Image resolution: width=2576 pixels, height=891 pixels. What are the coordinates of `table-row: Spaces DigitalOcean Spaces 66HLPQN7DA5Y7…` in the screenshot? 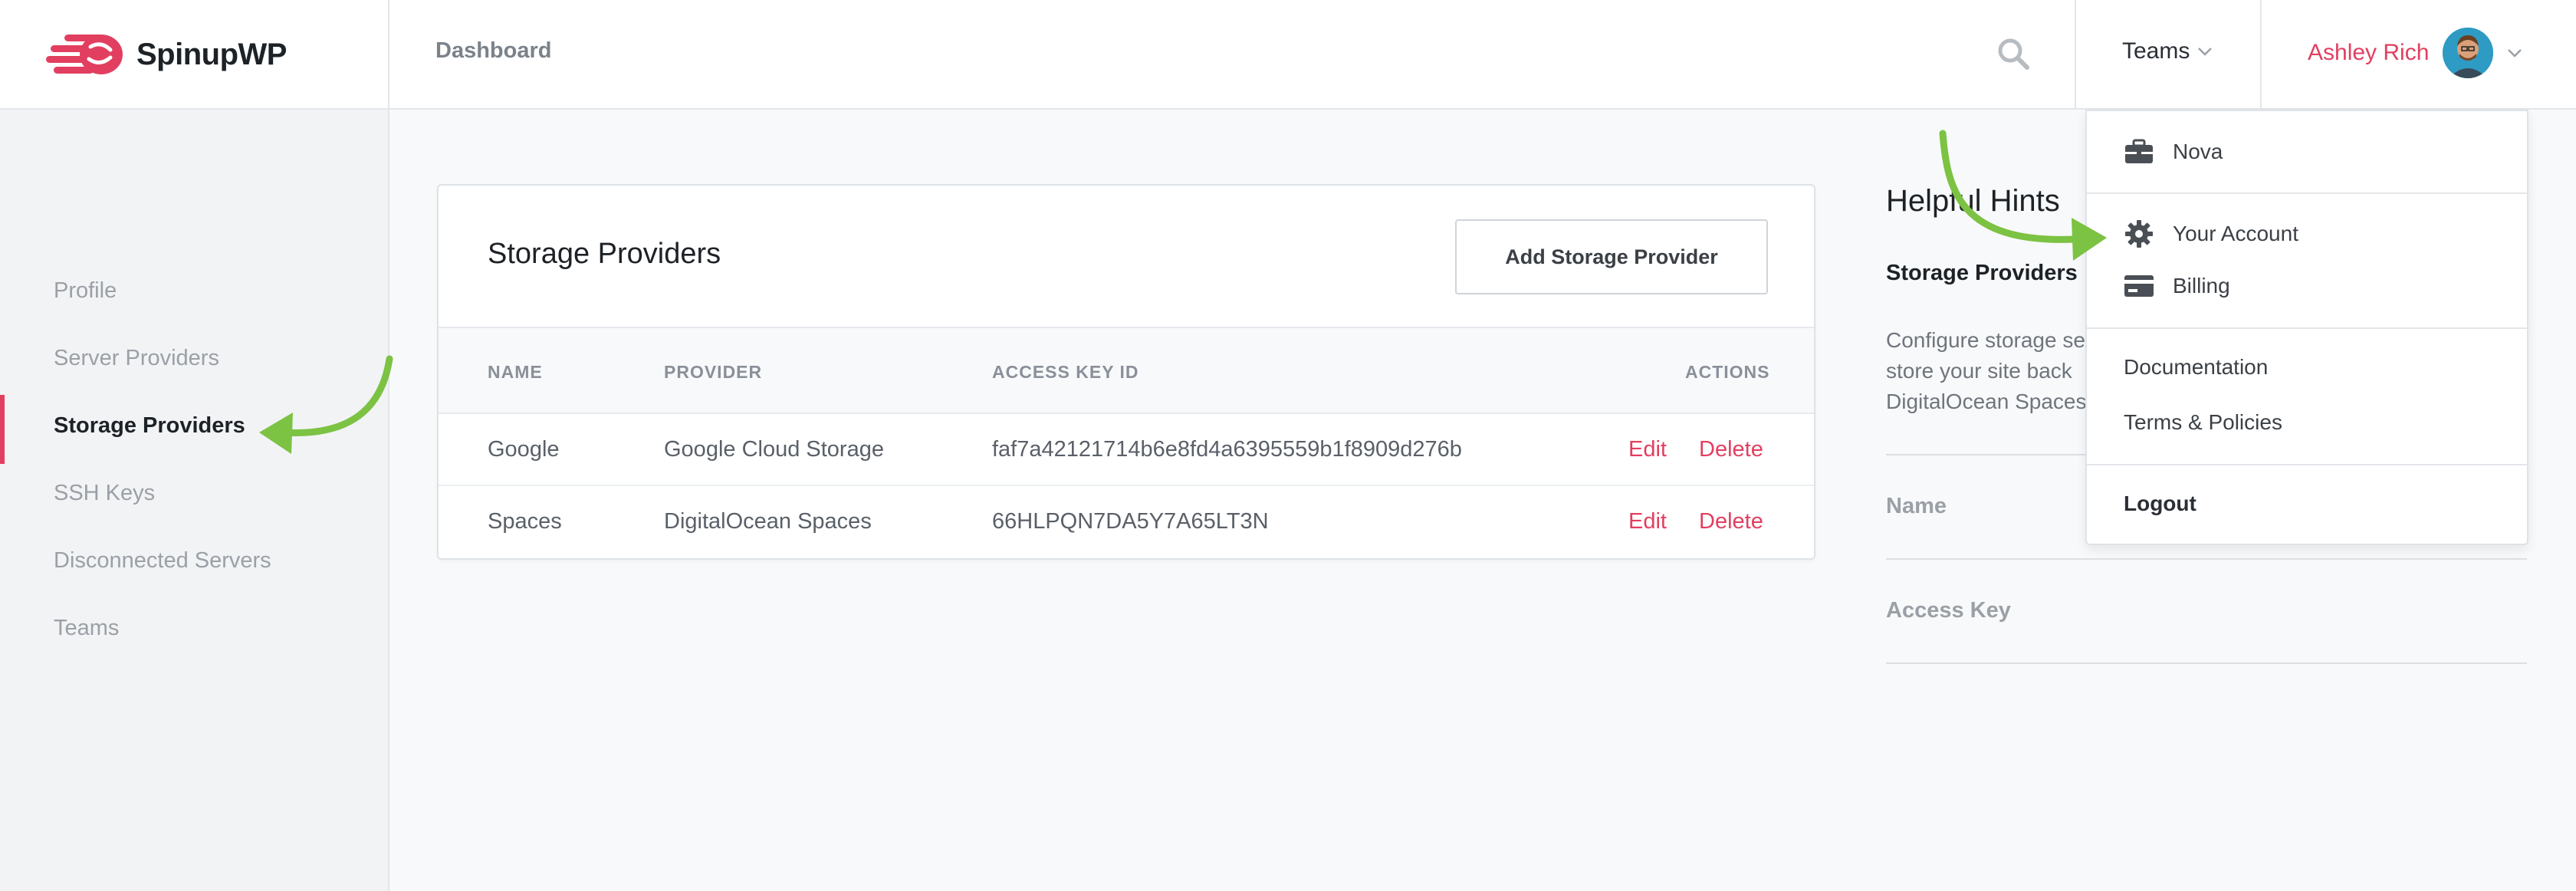 It's located at (1126, 522).